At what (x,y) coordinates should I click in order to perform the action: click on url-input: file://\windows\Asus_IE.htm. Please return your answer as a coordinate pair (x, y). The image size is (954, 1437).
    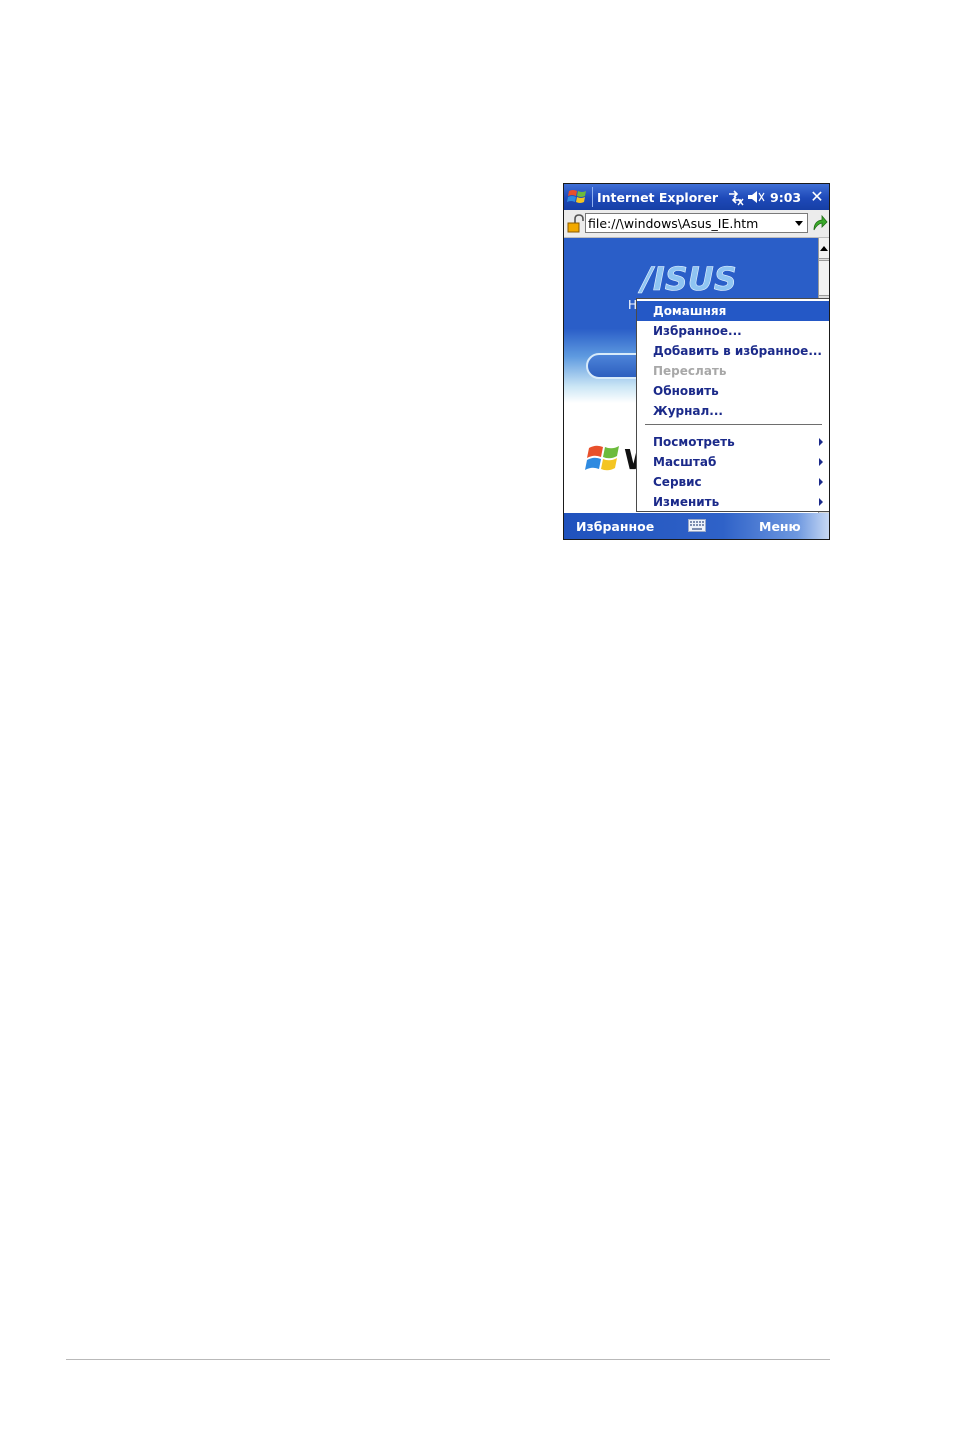
    Looking at the image, I should click on (696, 223).